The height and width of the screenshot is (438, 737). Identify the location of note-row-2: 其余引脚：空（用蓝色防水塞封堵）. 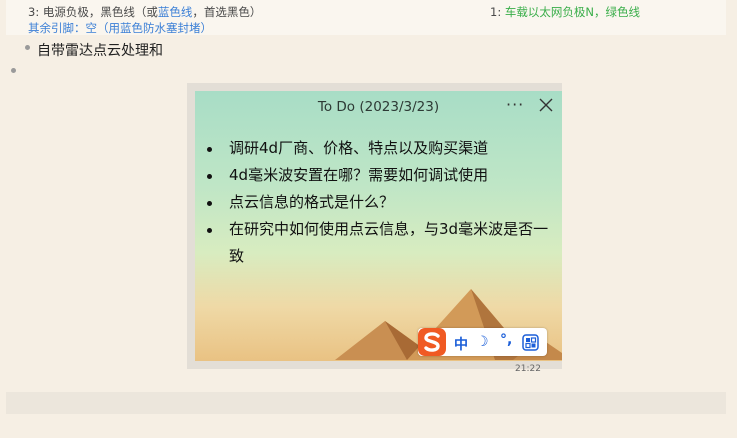
(120, 28).